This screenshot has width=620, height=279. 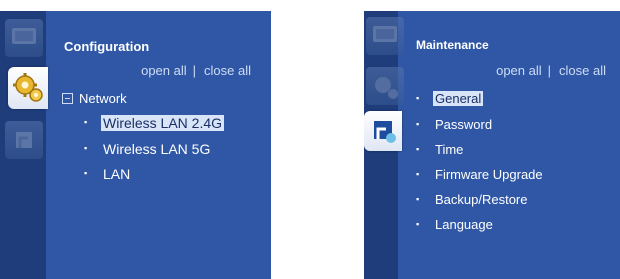 What do you see at coordinates (452, 45) in the screenshot?
I see `panel-title: Maintenance` at bounding box center [452, 45].